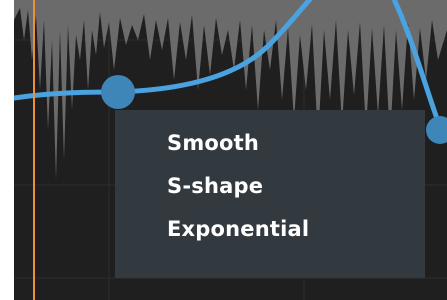 Image resolution: width=447 pixels, height=300 pixels. What do you see at coordinates (270, 186) in the screenshot?
I see `menu-item-s-shape: S-shape` at bounding box center [270, 186].